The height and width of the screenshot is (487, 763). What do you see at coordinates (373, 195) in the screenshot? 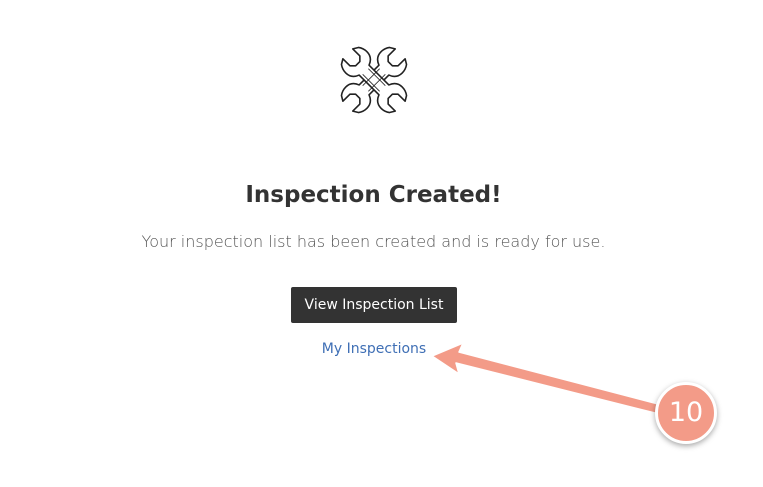
I see `page-title: Inspection Created!` at bounding box center [373, 195].